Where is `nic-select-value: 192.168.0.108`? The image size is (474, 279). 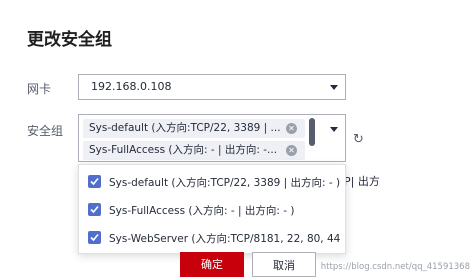 nic-select-value: 192.168.0.108 is located at coordinates (131, 86).